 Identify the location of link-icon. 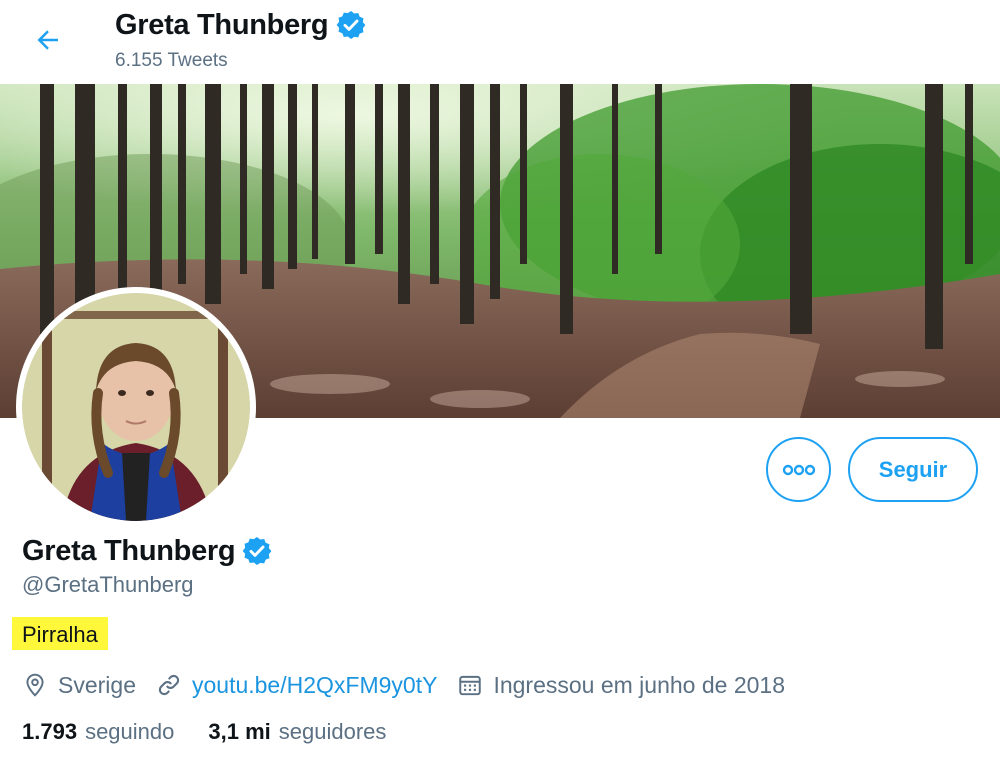
(169, 685).